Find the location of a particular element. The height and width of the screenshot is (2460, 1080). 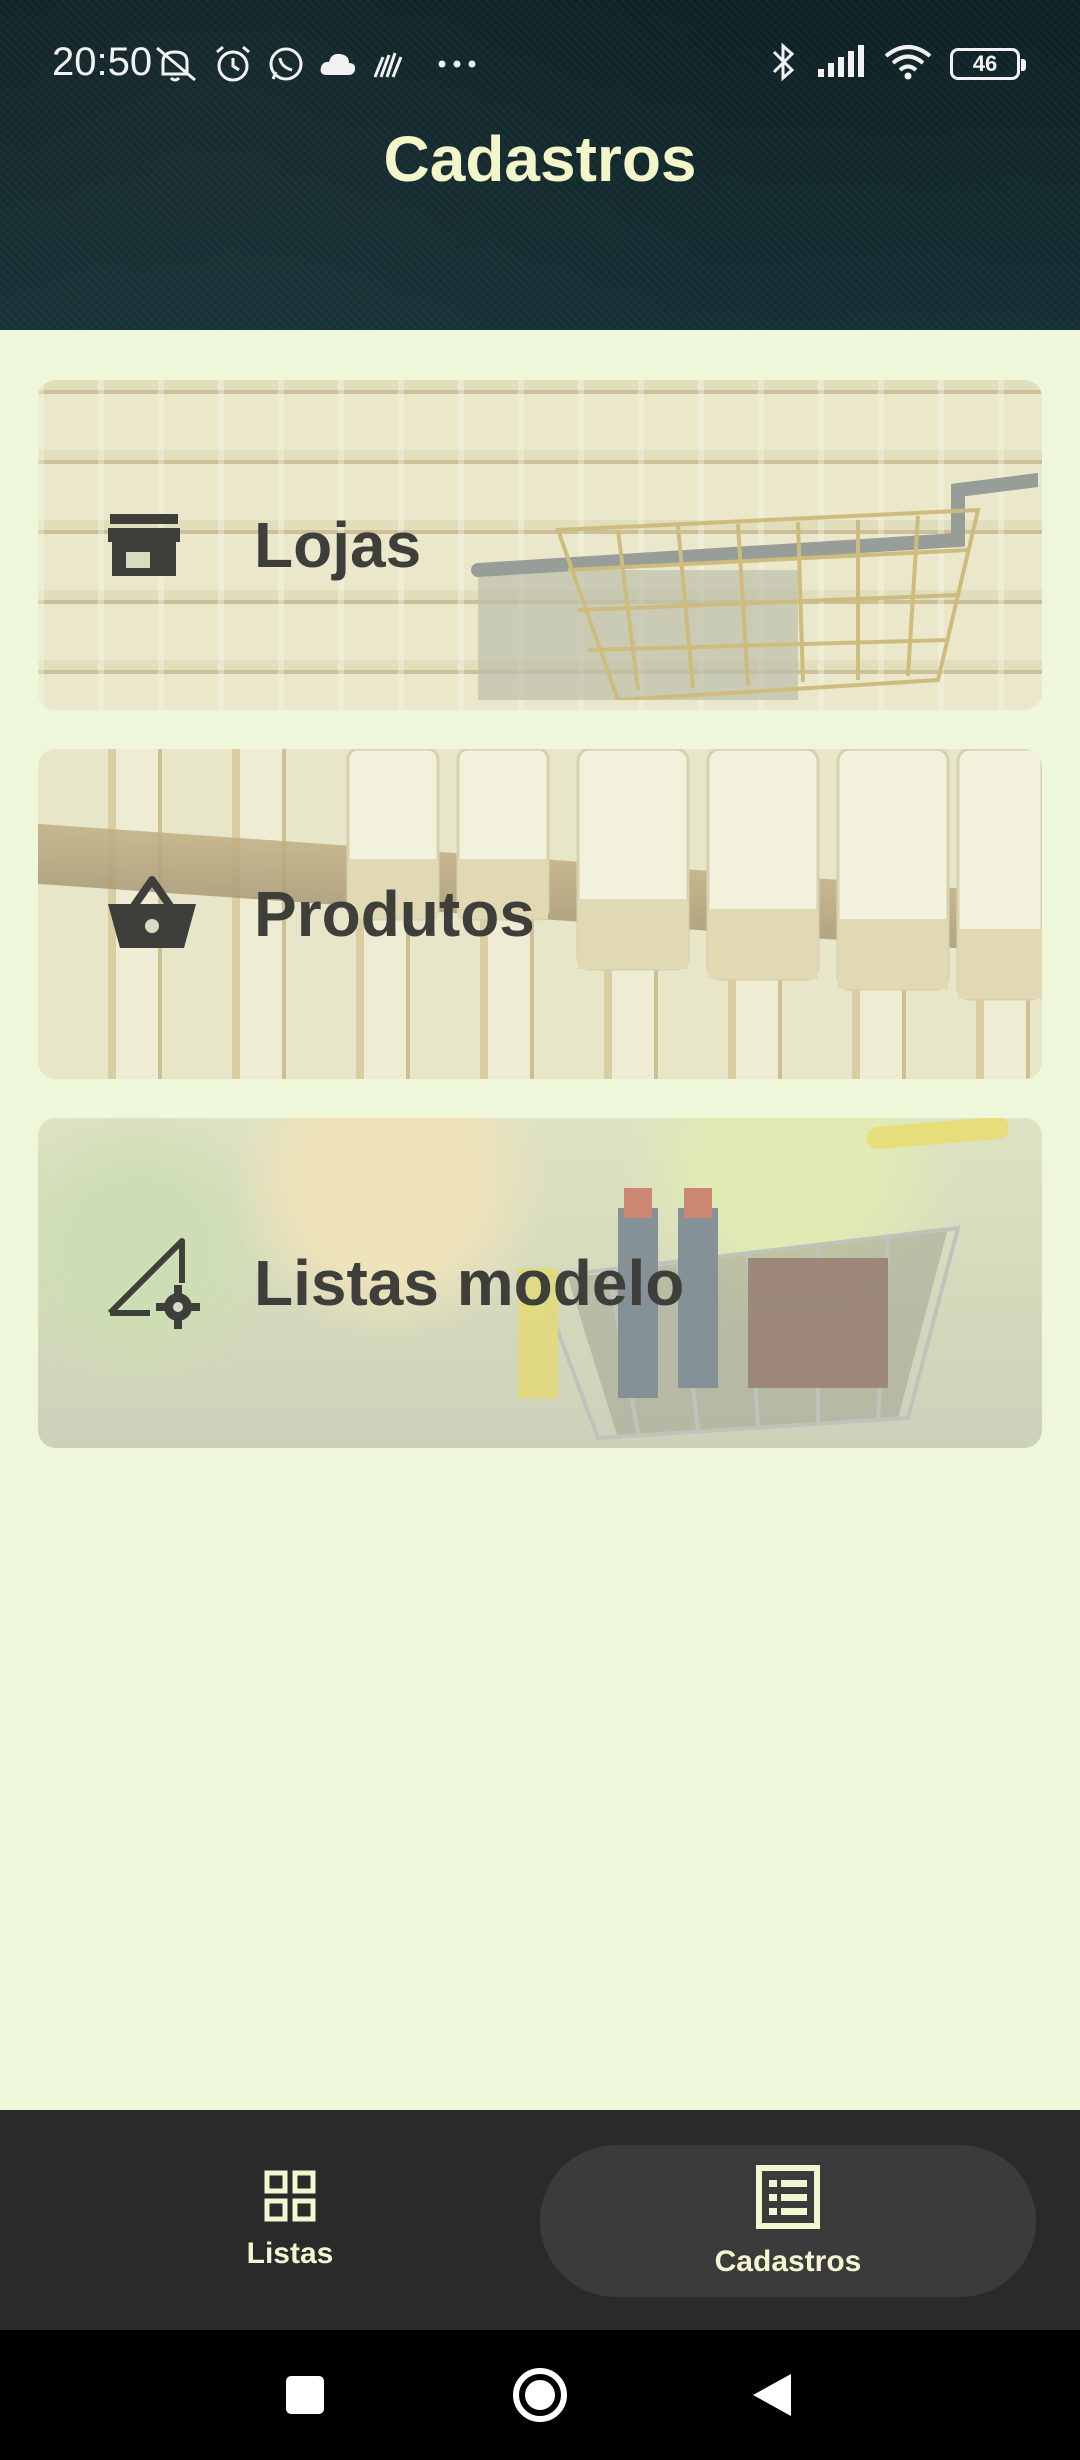

nav-item-cadastros: Cadastros is located at coordinates (788, 2221).